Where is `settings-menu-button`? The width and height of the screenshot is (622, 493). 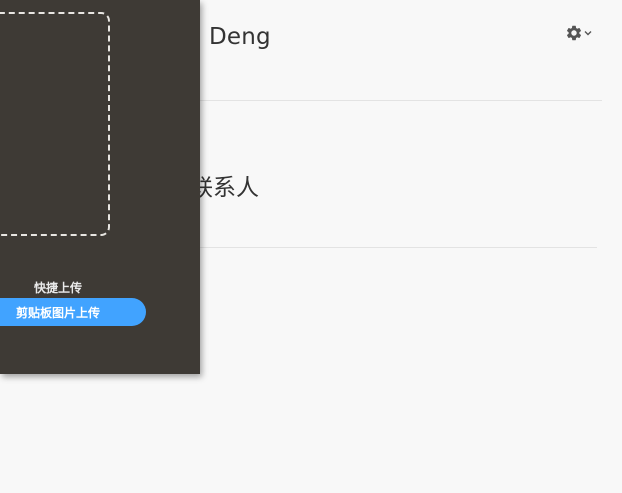 settings-menu-button is located at coordinates (581, 33).